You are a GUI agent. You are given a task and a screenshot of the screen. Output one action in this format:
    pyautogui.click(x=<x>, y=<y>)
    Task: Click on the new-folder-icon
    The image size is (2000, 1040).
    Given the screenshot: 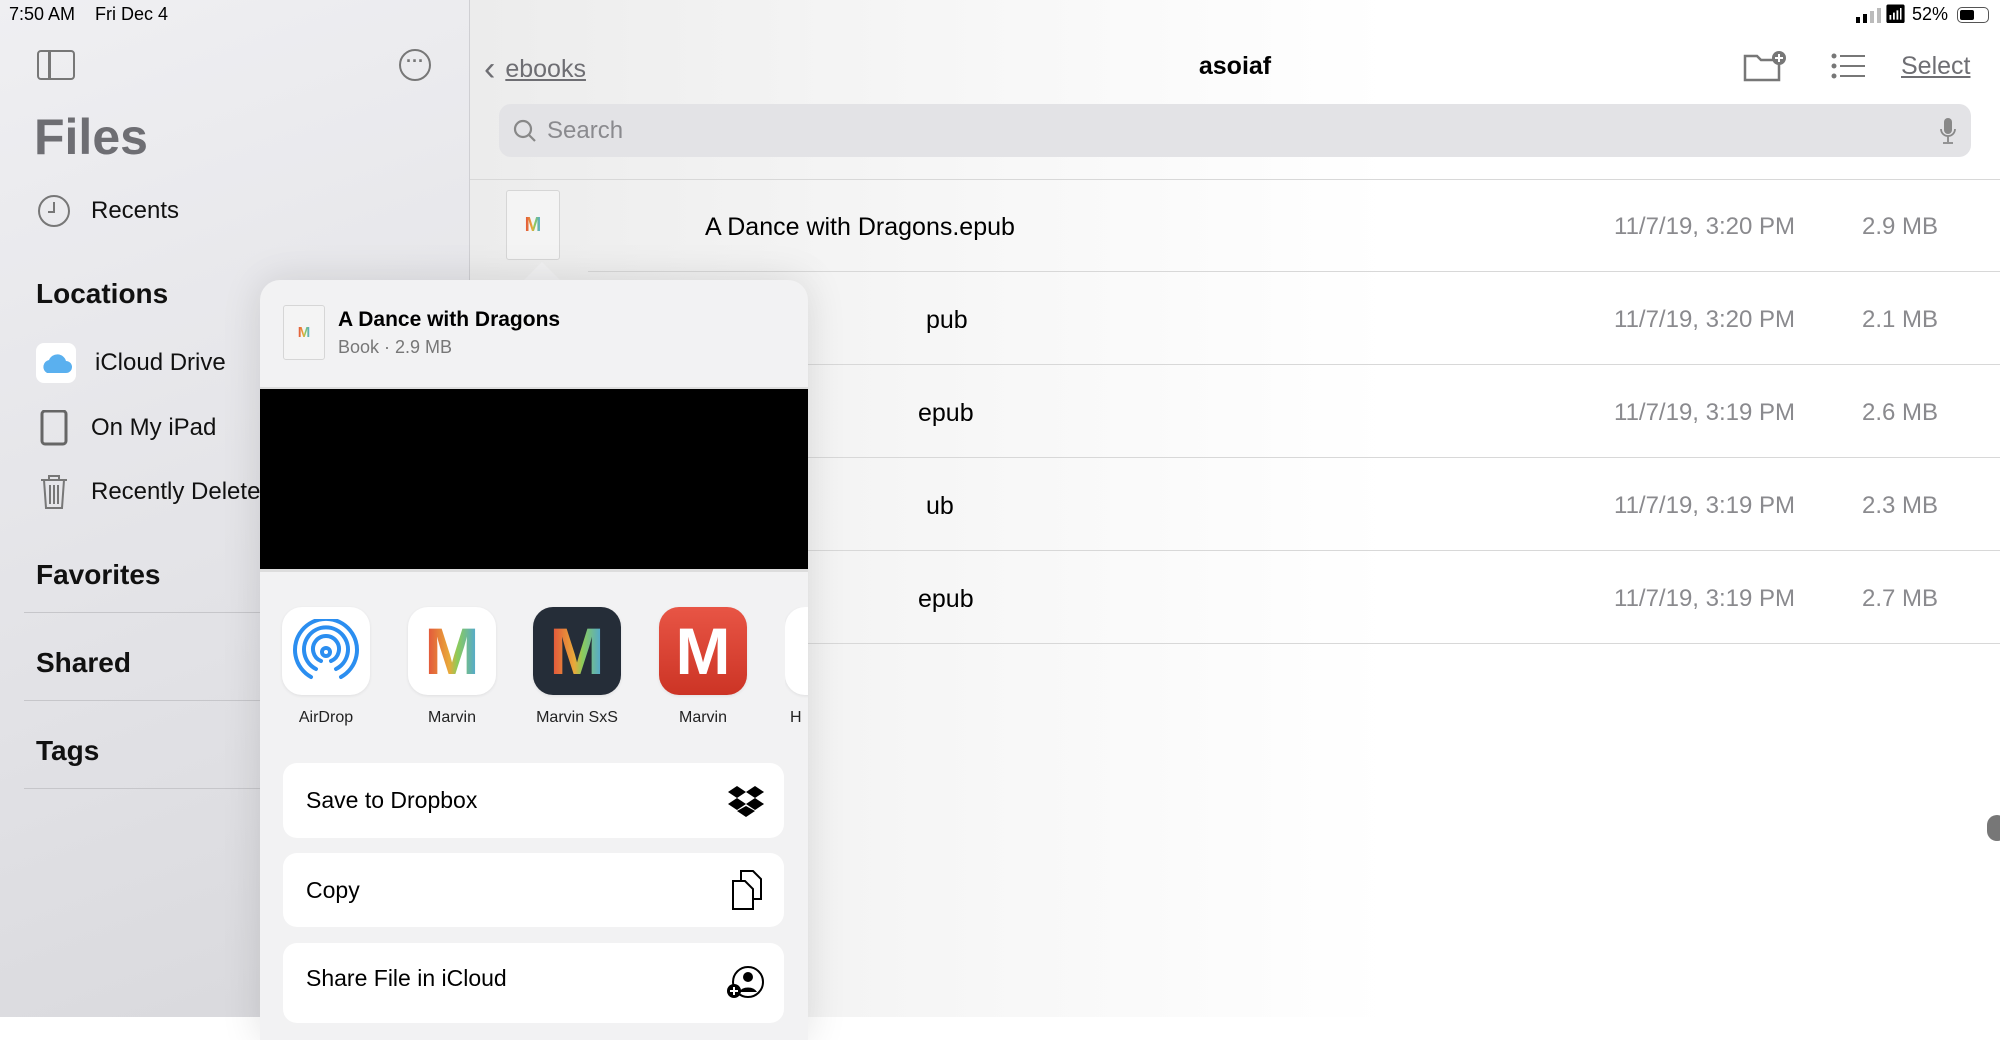 What is the action you would take?
    pyautogui.click(x=1765, y=68)
    